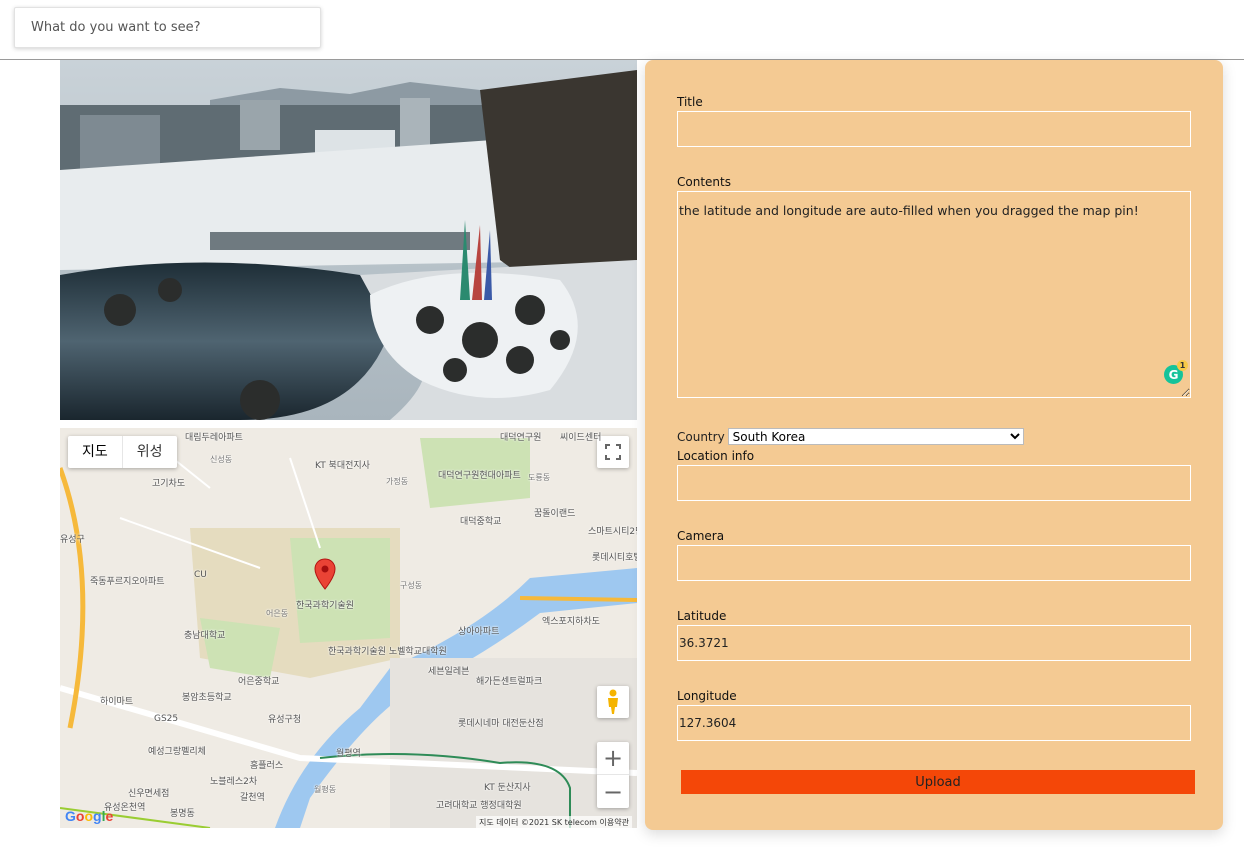 Image resolution: width=1244 pixels, height=849 pixels. I want to click on country-label: Country, so click(701, 436).